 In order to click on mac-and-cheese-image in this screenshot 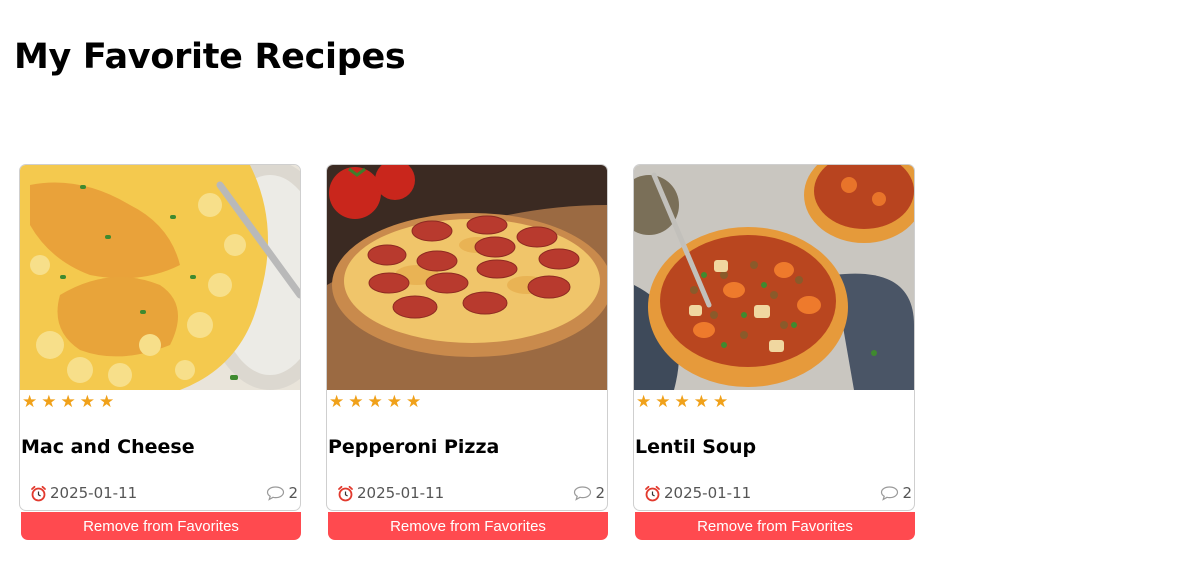, I will do `click(160, 277)`.